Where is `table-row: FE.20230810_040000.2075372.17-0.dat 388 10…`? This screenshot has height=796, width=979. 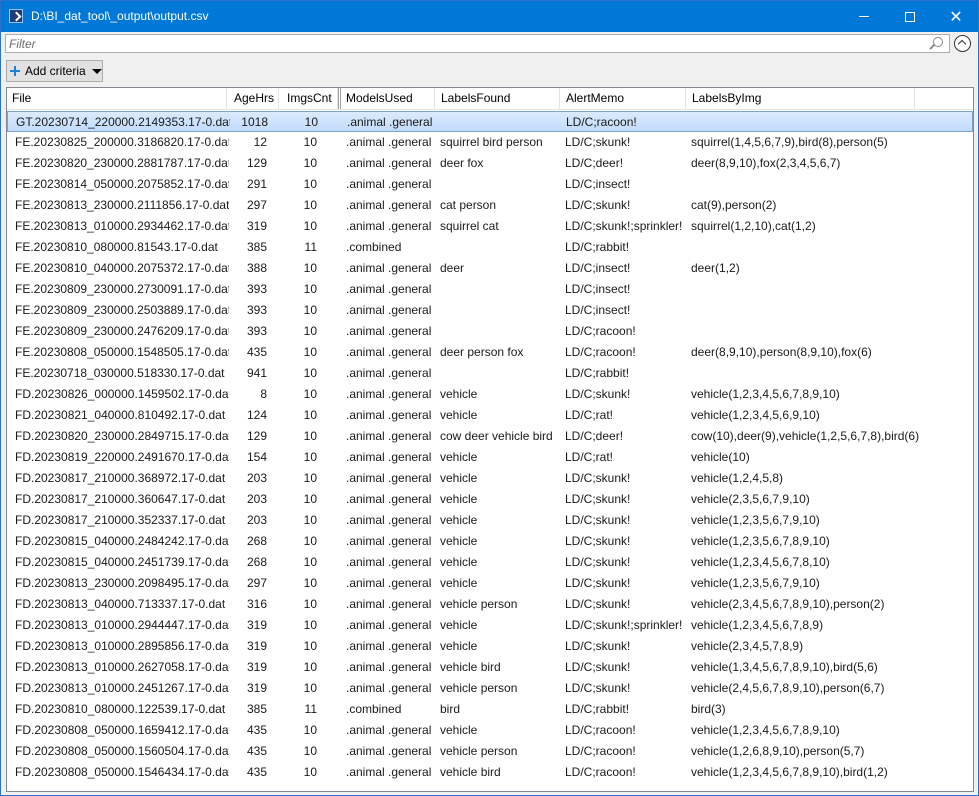 table-row: FE.20230810_040000.2075372.17-0.dat 388 10… is located at coordinates (490, 268).